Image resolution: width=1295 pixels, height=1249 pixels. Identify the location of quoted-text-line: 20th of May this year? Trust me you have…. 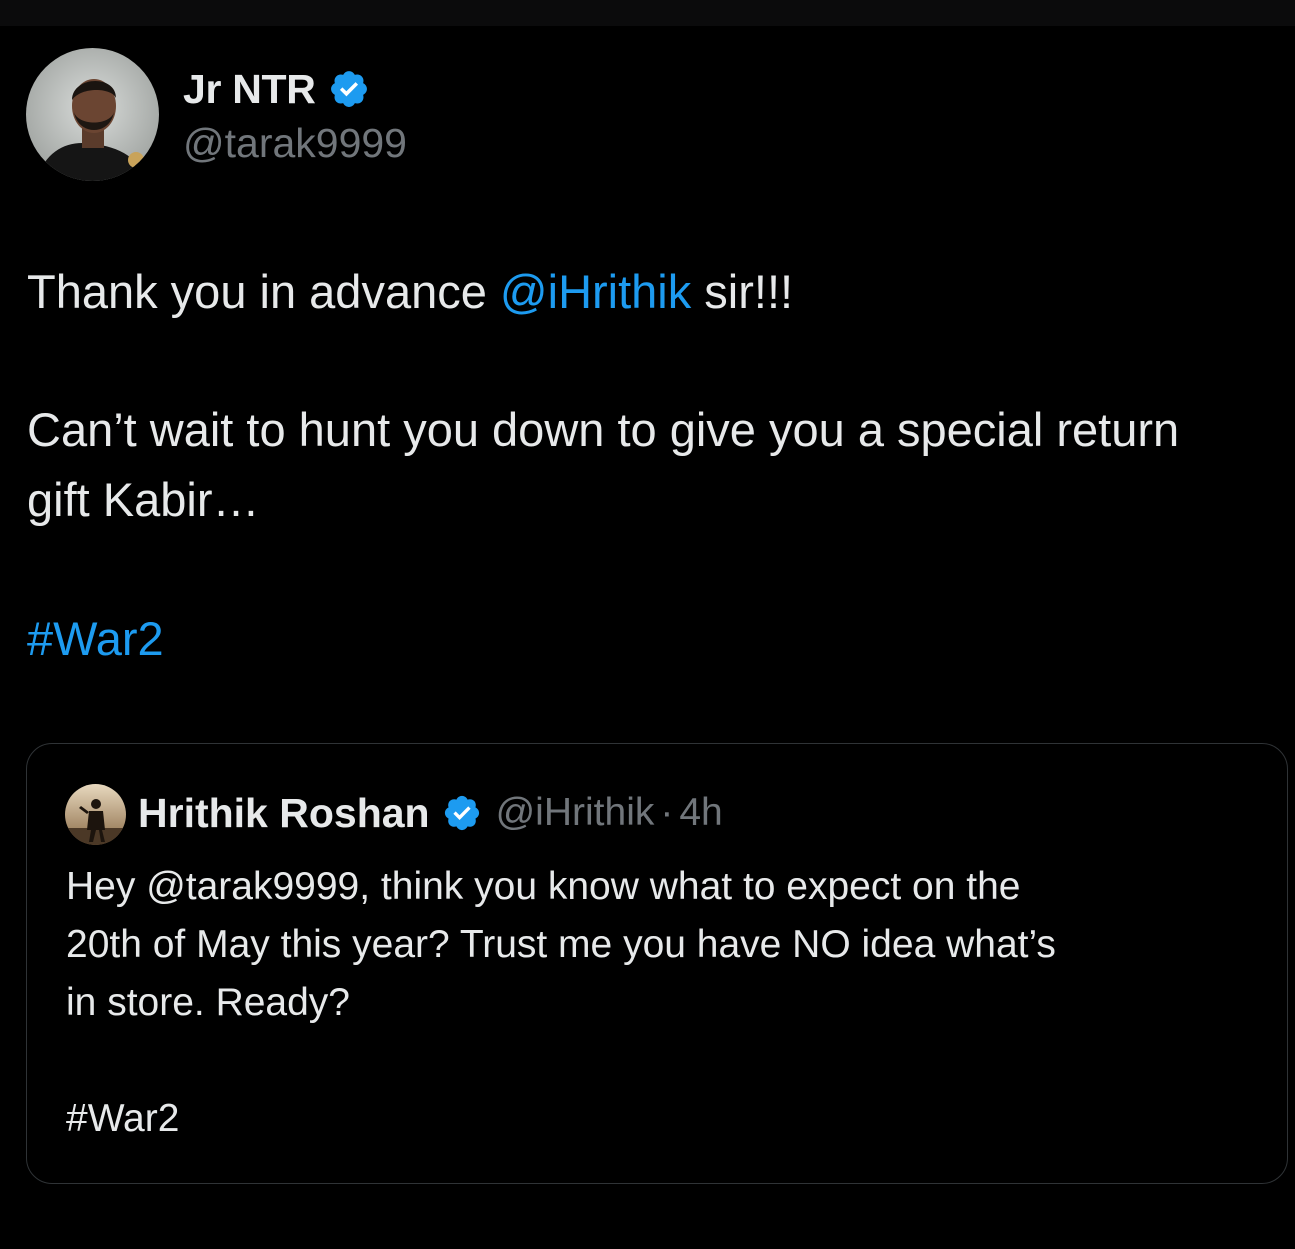
(561, 944).